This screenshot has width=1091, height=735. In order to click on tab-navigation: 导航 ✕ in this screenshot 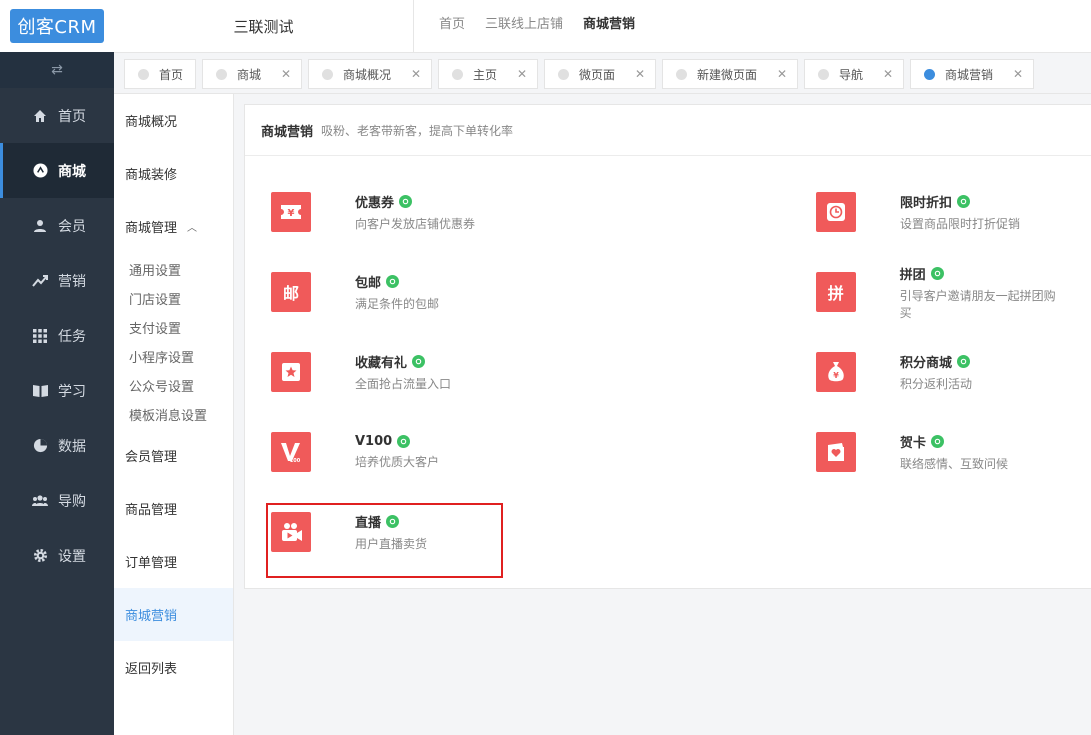, I will do `click(854, 74)`.